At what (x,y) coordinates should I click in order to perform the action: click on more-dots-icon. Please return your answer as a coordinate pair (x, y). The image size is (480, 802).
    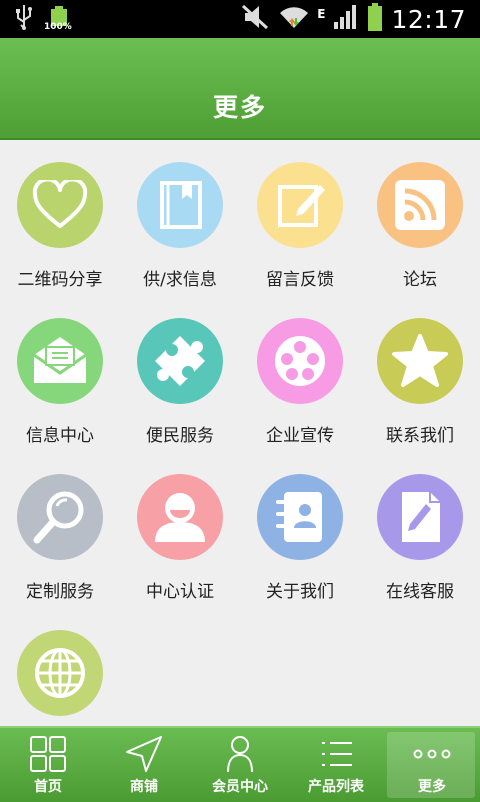
    Looking at the image, I should click on (432, 754).